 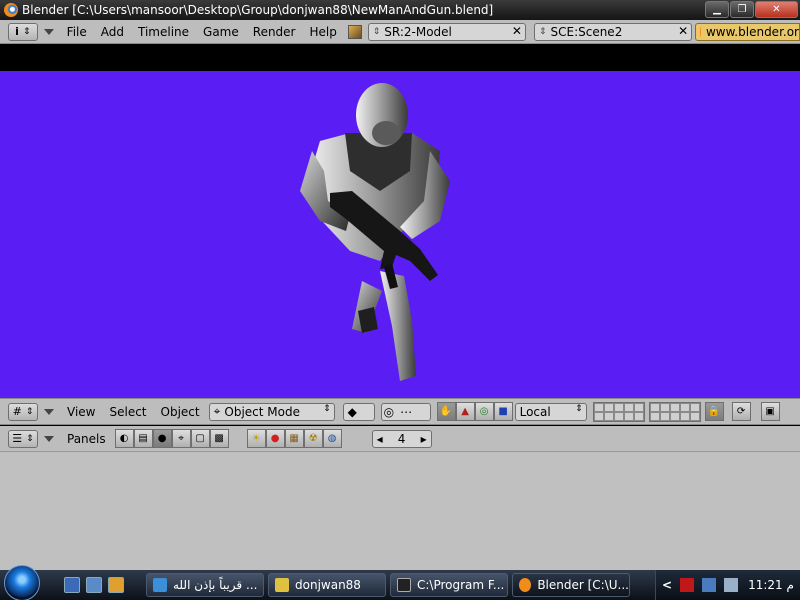 I want to click on pivot-point-button: ◎ ⋯, so click(x=405, y=411).